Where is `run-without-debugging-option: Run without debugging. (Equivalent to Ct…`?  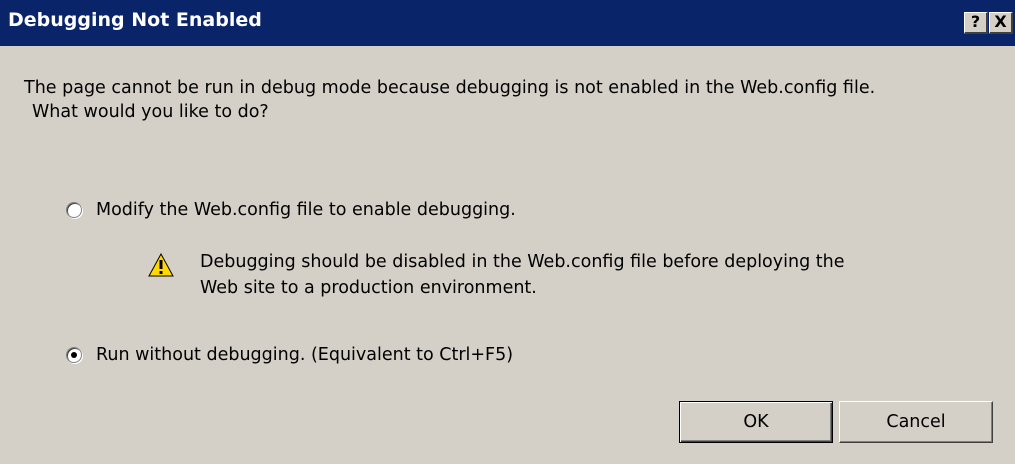 run-without-debugging-option: Run without debugging. (Equivalent to Ct… is located at coordinates (289, 355).